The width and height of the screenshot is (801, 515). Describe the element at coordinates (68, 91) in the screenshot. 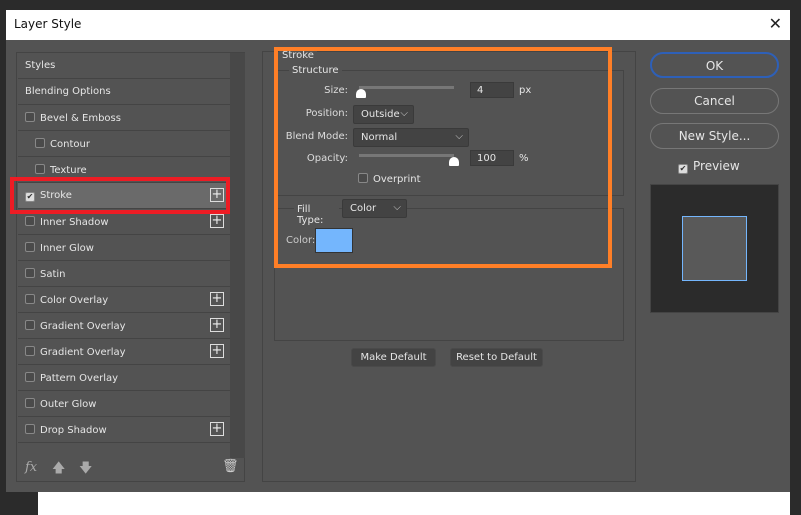

I see `sidebar-item-label: Blending Options` at that location.